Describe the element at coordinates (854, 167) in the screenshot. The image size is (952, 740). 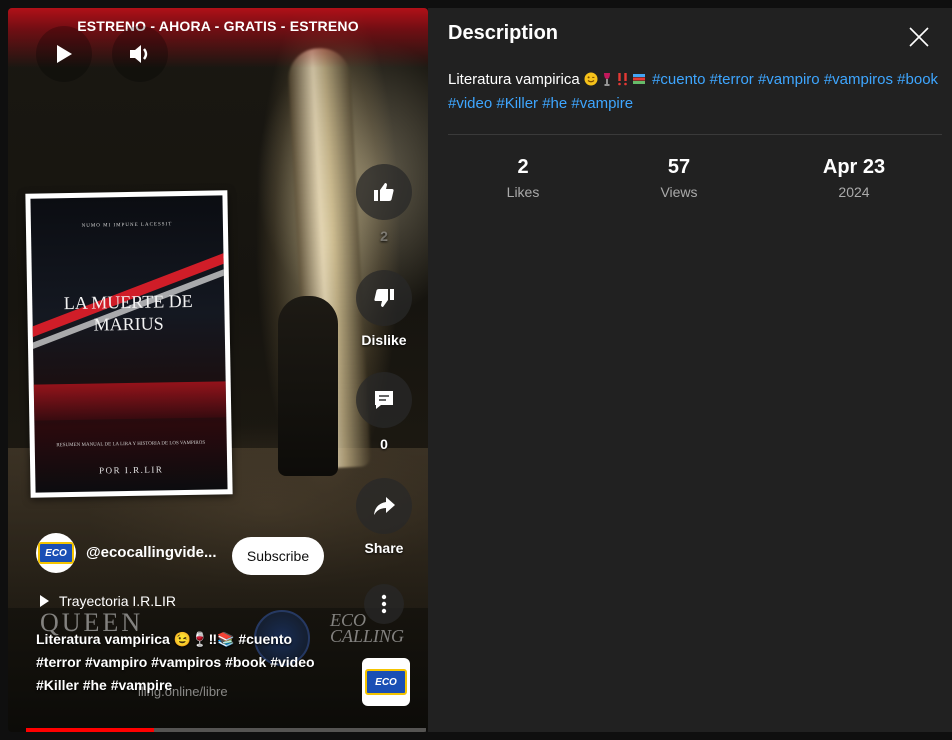
I see `stat-date-value: Apr 23` at that location.